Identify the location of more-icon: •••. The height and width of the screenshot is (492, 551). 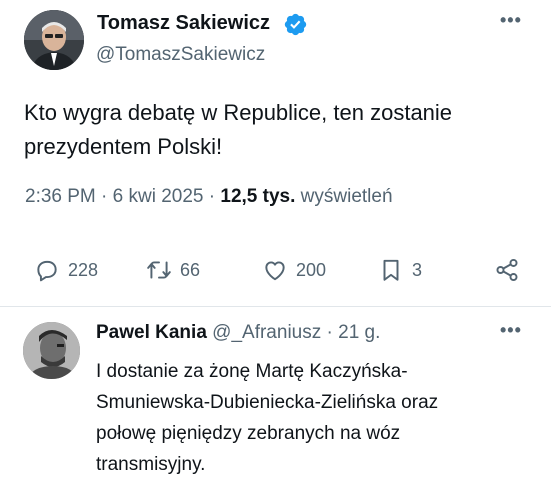
(511, 20).